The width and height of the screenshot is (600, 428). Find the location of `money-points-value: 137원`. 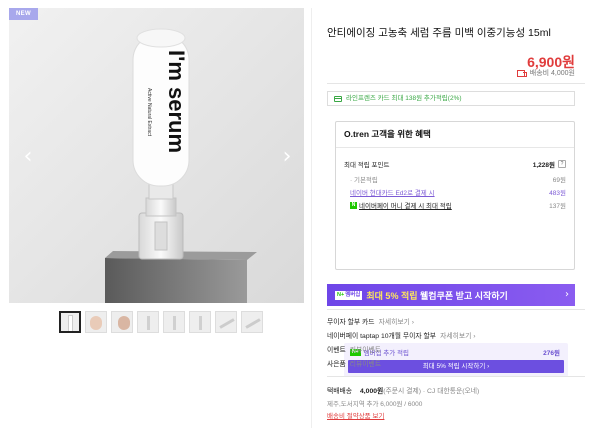

money-points-value: 137원 is located at coordinates (557, 206).